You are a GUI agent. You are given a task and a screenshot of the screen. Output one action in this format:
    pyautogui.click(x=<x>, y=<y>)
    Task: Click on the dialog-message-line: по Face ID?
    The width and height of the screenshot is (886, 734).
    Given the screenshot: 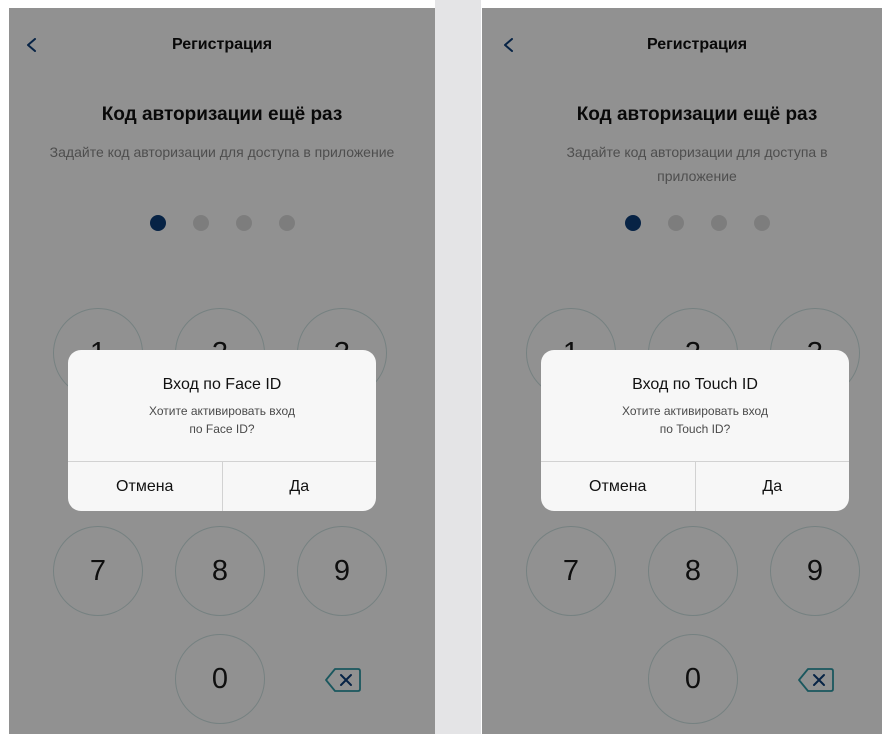 What is the action you would take?
    pyautogui.click(x=222, y=429)
    